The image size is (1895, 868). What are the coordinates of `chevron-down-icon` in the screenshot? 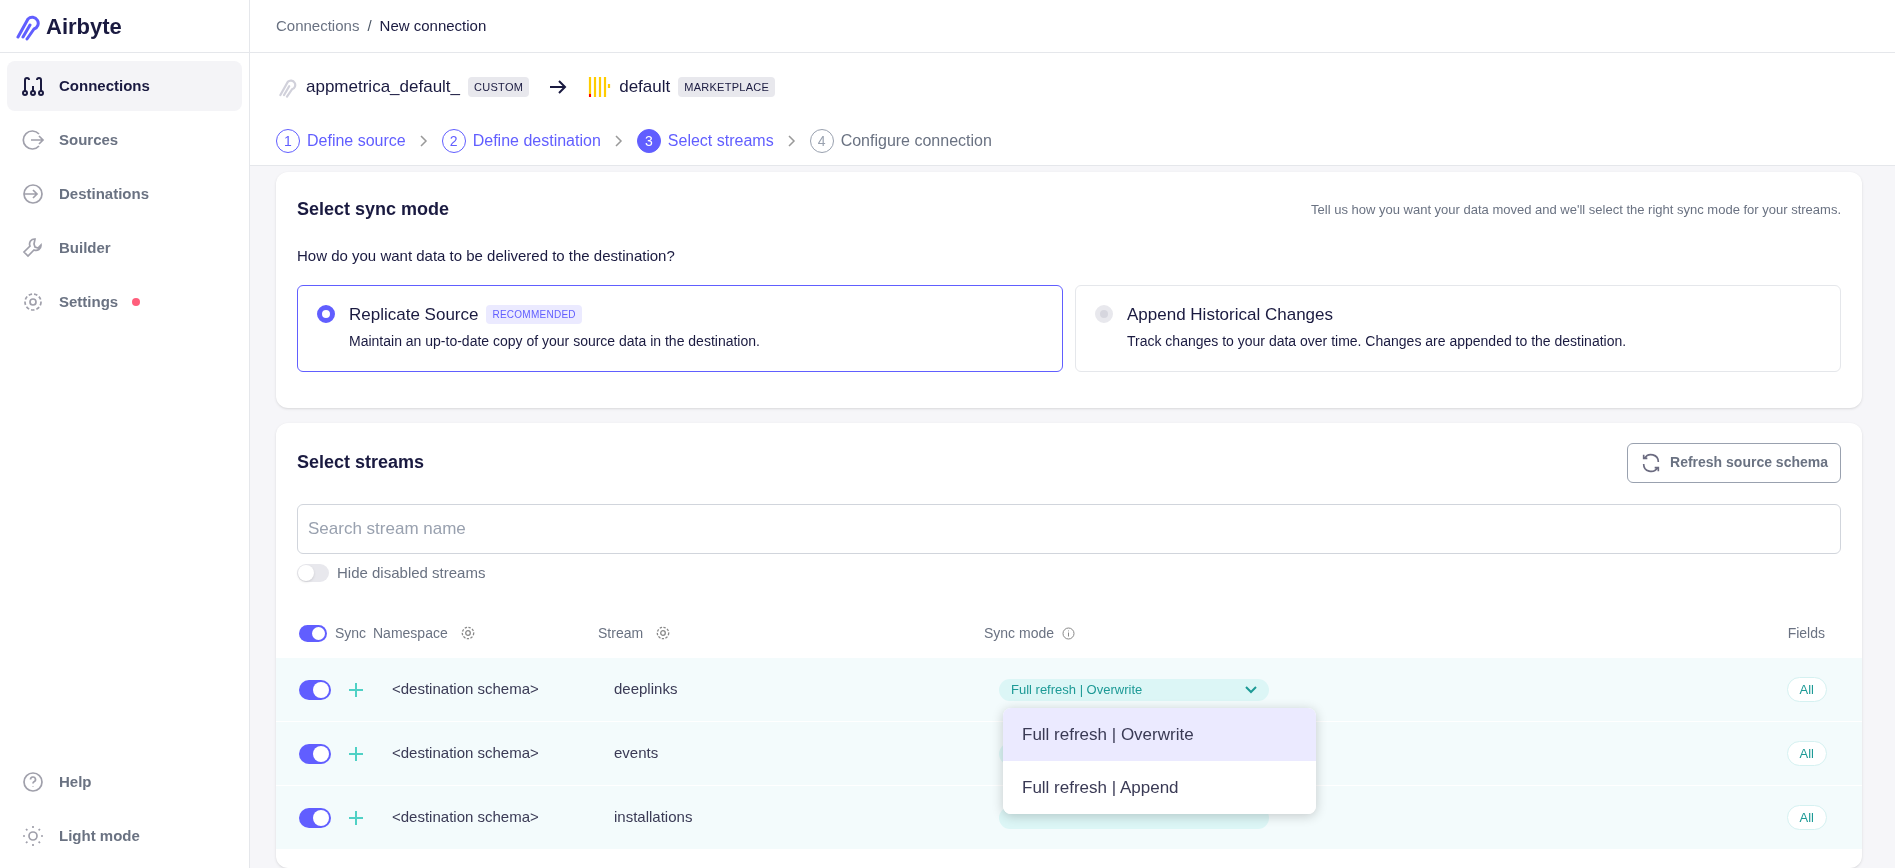 It's located at (1251, 689).